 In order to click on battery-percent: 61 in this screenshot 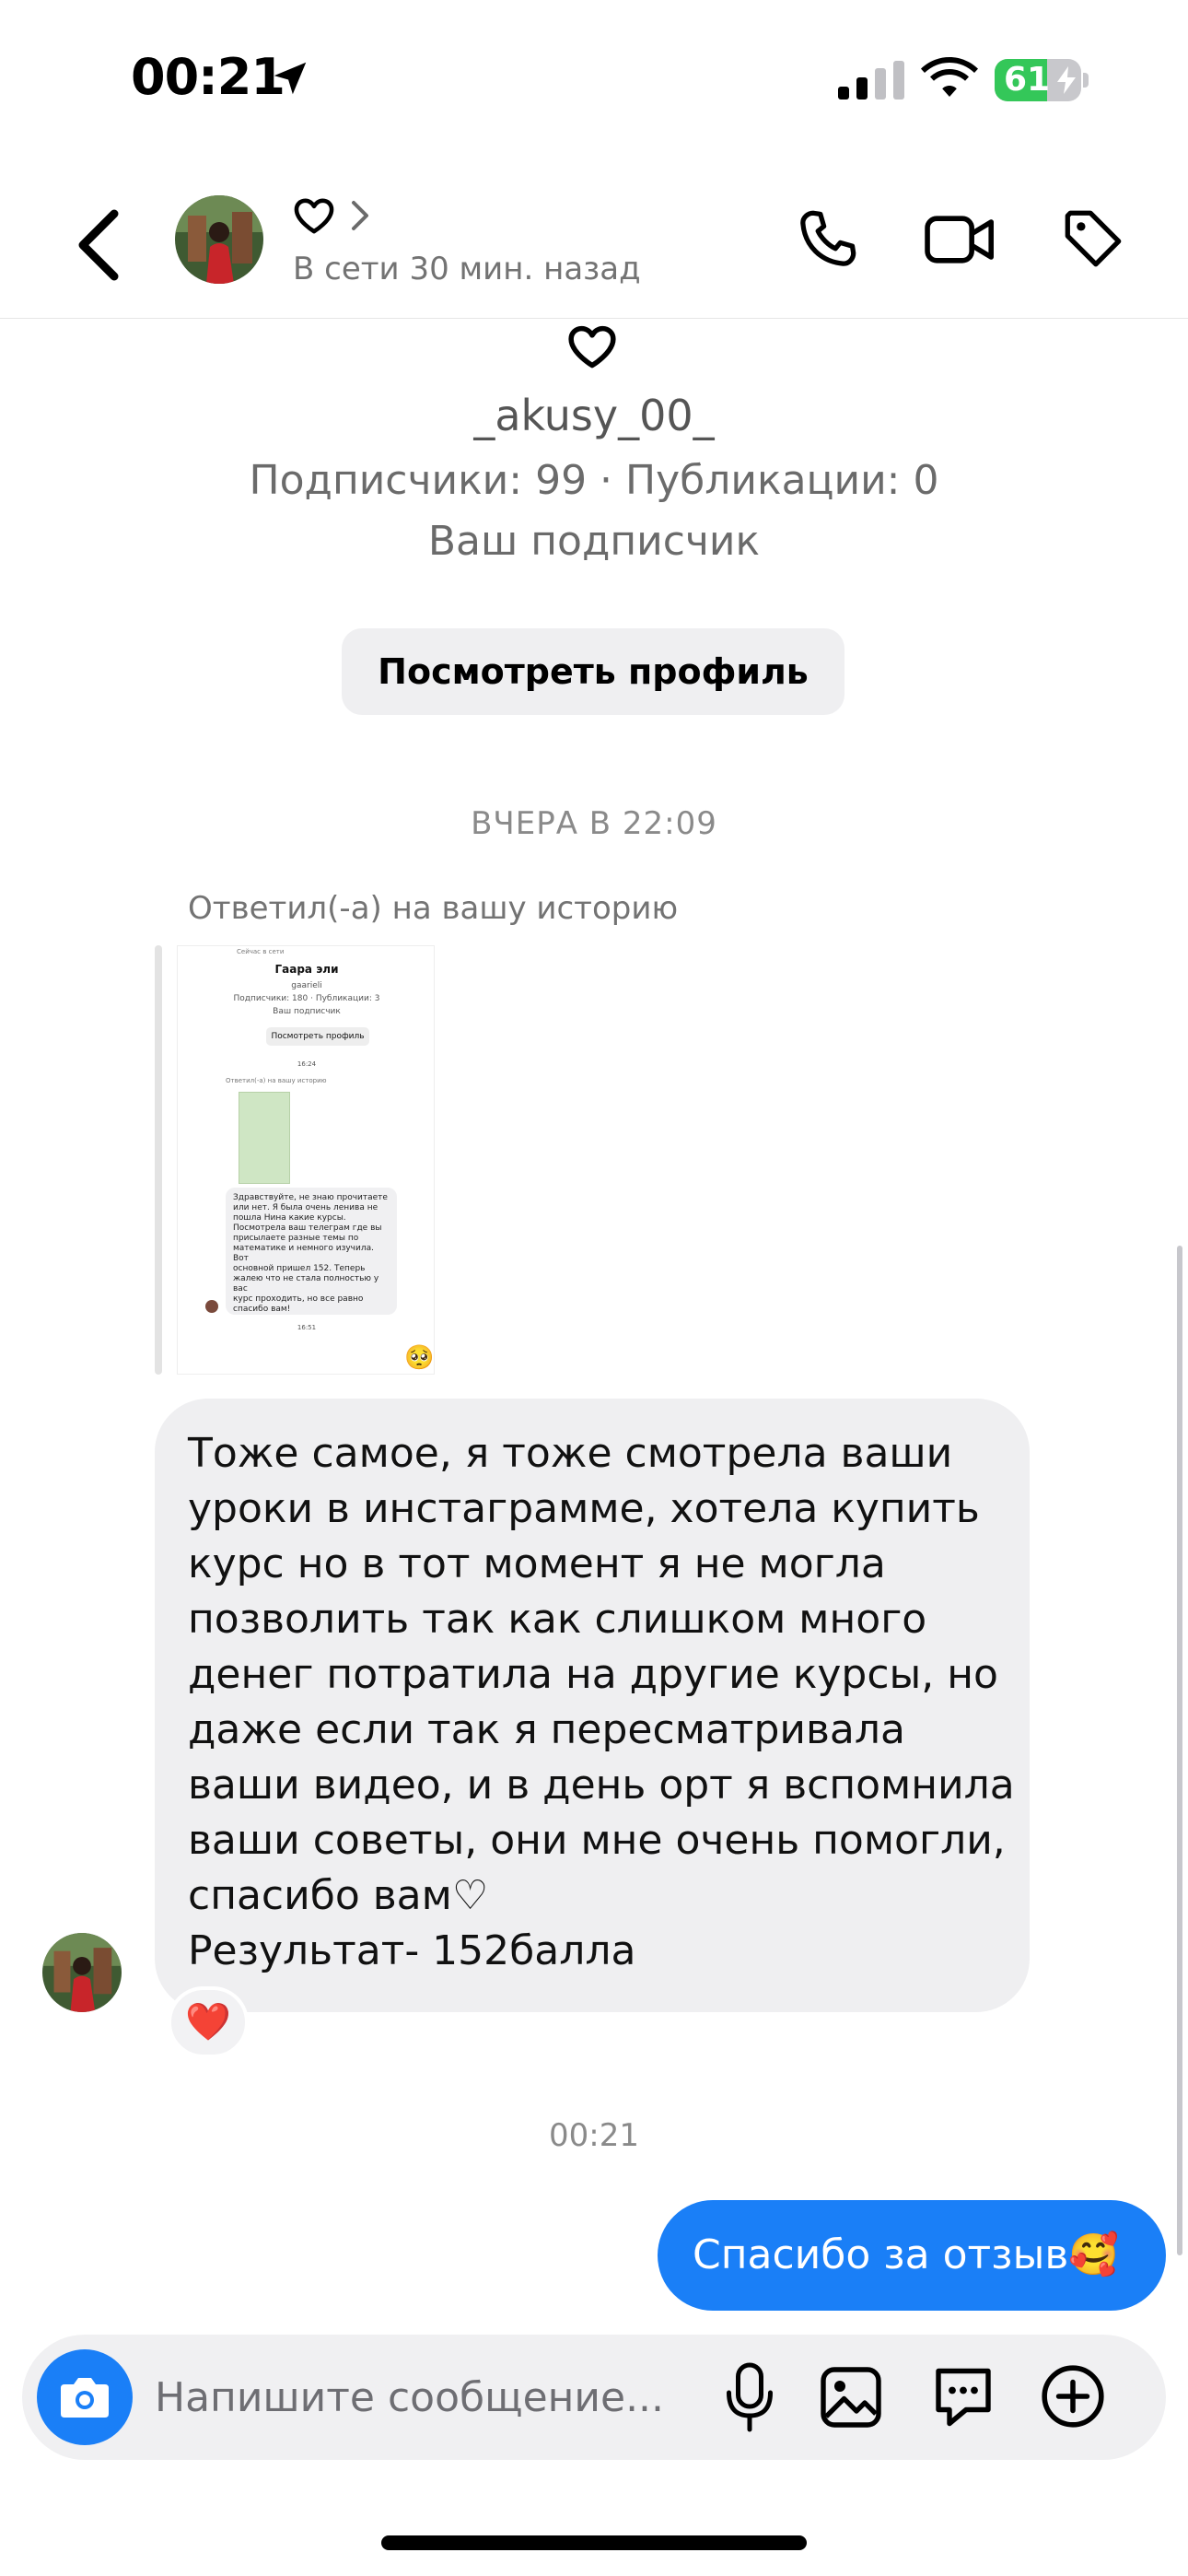, I will do `click(1027, 80)`.